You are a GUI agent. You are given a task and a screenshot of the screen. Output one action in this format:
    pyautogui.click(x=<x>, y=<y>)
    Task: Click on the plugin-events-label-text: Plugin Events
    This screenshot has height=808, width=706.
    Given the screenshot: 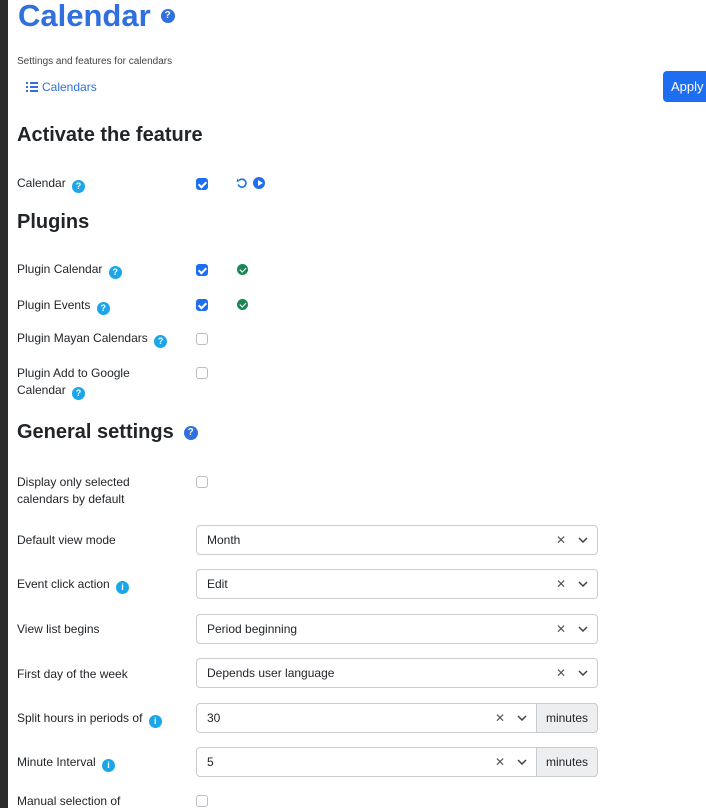 What is the action you would take?
    pyautogui.click(x=54, y=305)
    